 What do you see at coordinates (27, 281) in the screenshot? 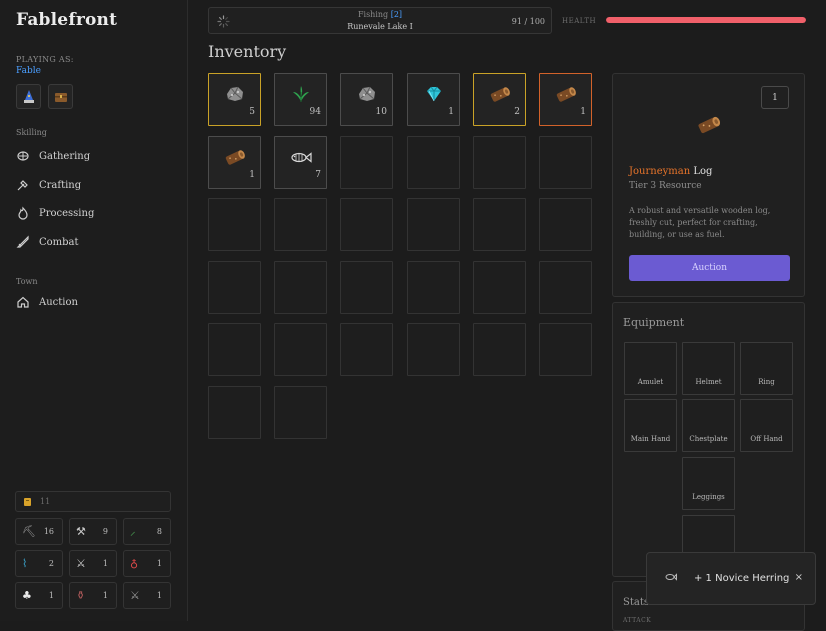
I see `town-section-label: Town` at bounding box center [27, 281].